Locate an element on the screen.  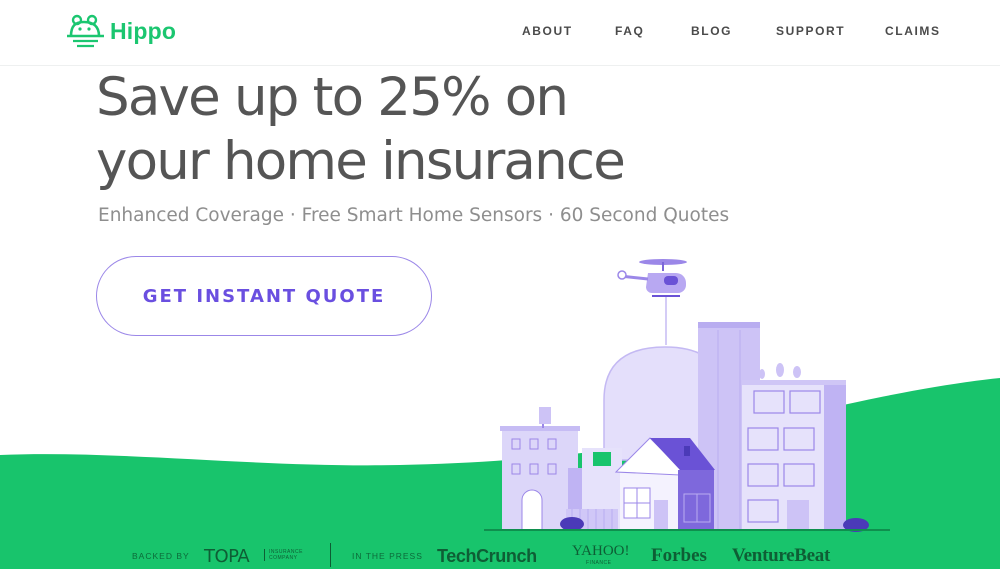
topa-tagline: INSURANCE COMPANY is located at coordinates (283, 555).